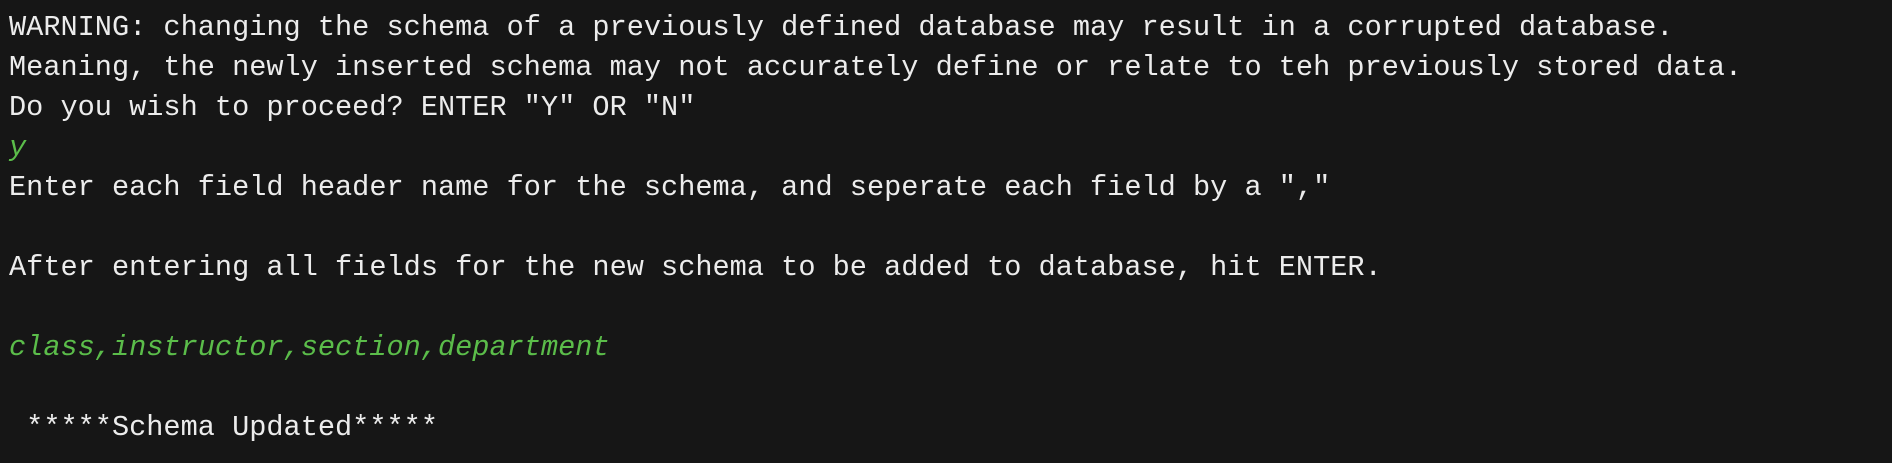  Describe the element at coordinates (18, 147) in the screenshot. I see `user-input-confirm: y` at that location.